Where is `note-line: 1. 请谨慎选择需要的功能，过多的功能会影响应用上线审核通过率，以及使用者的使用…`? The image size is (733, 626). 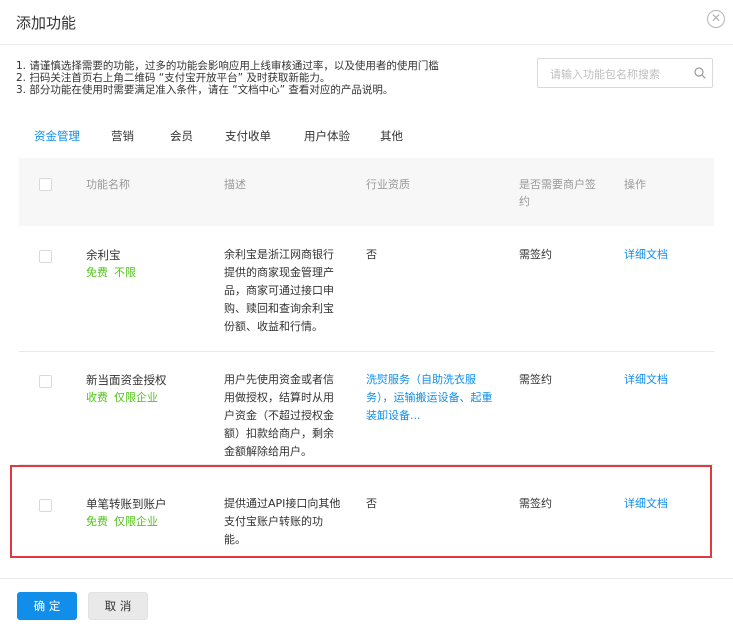
note-line: 1. 请谨慎选择需要的功能，过多的功能会影响应用上线审核通过率，以及使用者的使用… is located at coordinates (227, 66).